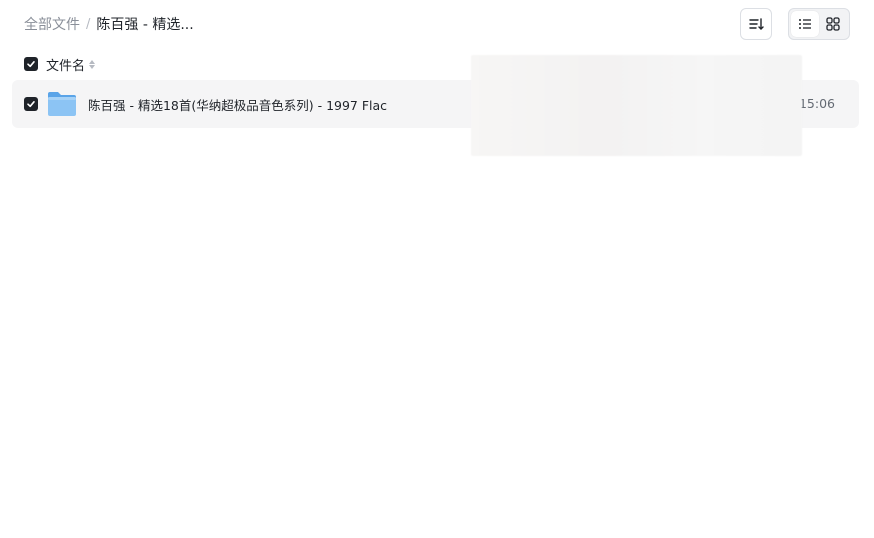 The image size is (874, 538). What do you see at coordinates (237, 104) in the screenshot?
I see `file-name: 陈百强 - 精选18首(华纳超极品音色系列) - 1997 Flac` at bounding box center [237, 104].